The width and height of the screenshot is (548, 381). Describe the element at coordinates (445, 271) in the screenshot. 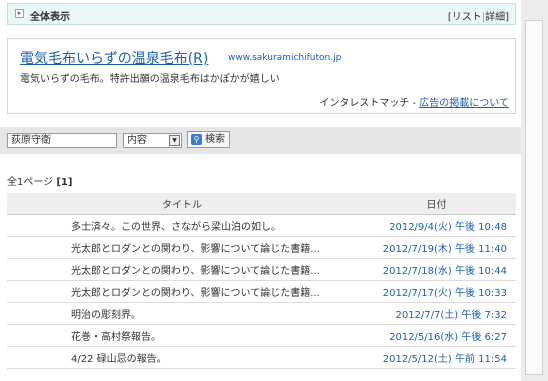

I see `article-date-link: 2012/7/18(水) 午後 10:44` at that location.